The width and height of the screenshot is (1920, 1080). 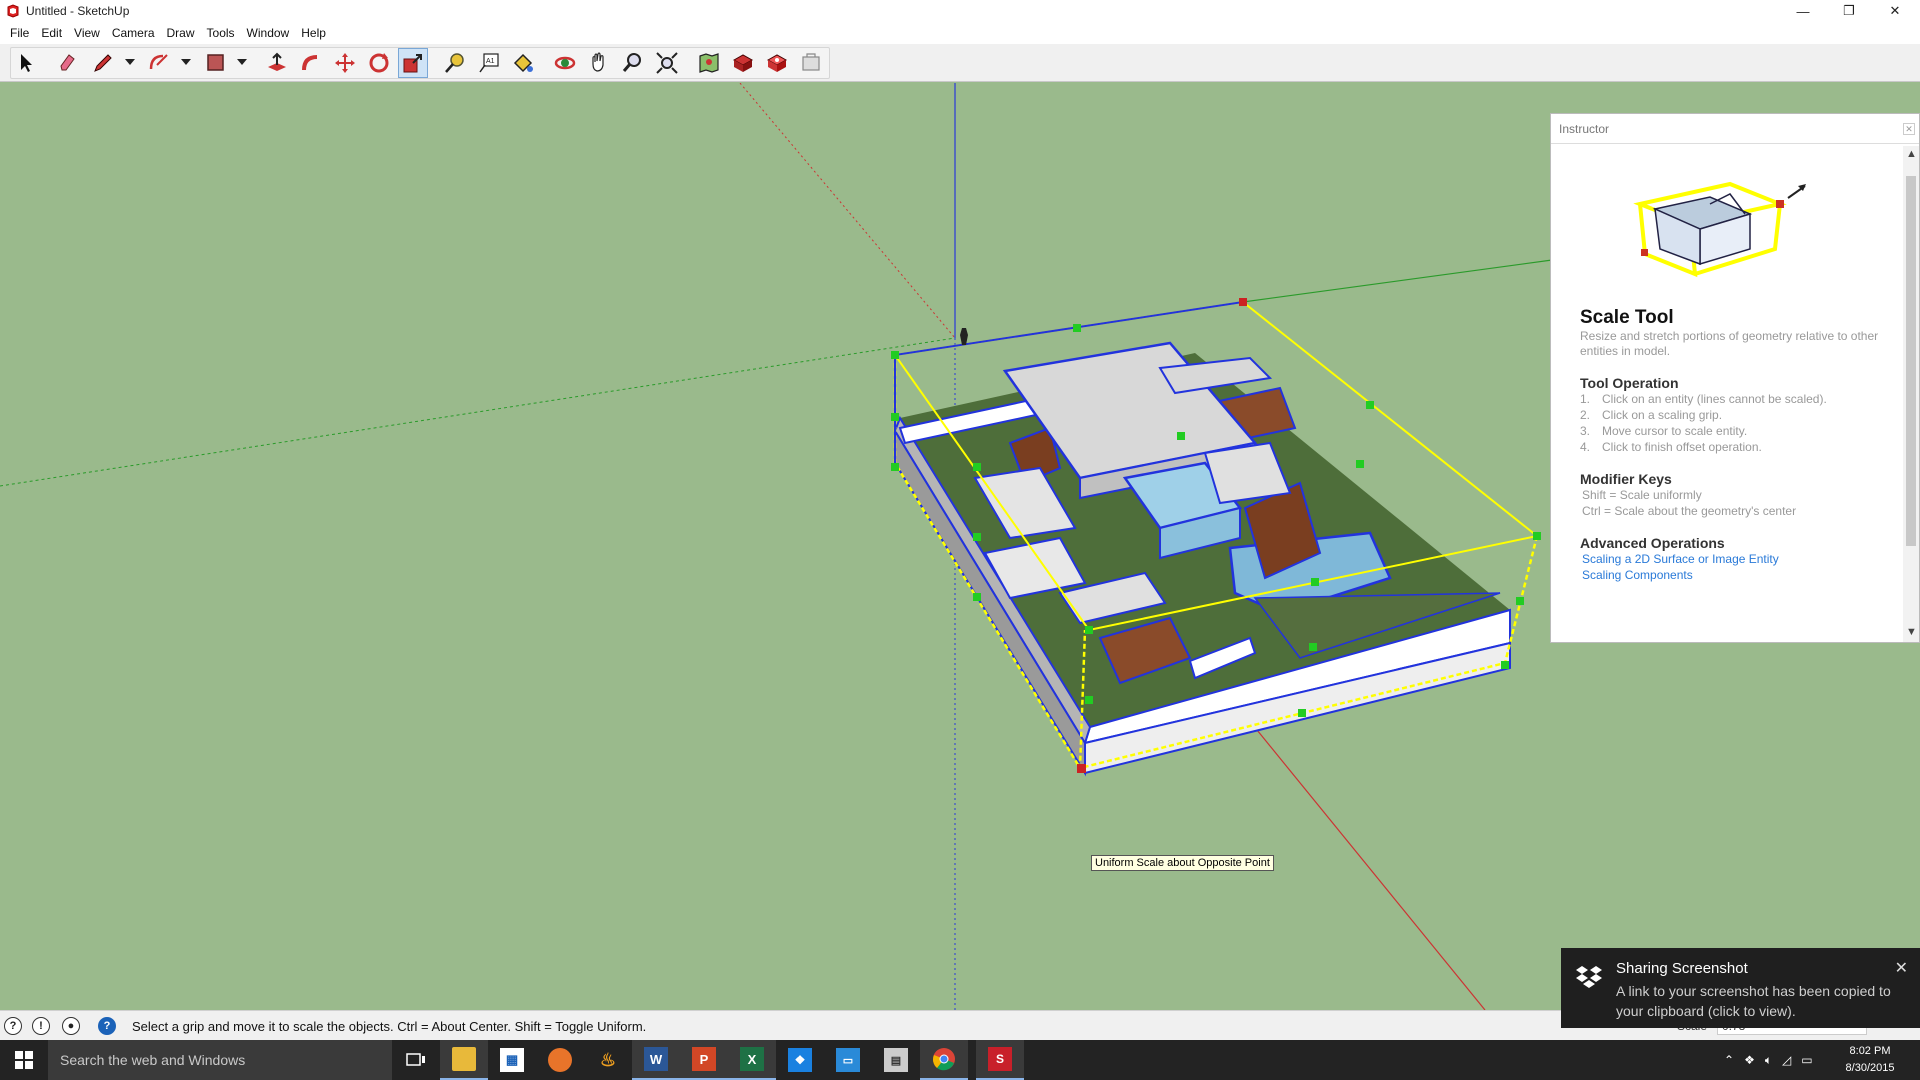 I want to click on instructor-header-title: Instructor, so click(x=1584, y=128).